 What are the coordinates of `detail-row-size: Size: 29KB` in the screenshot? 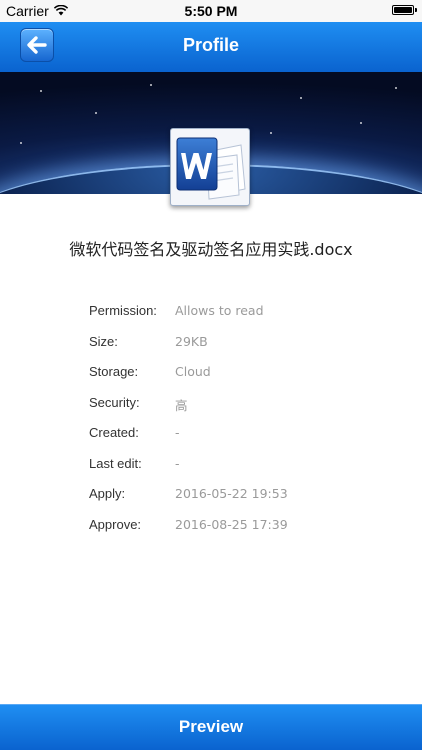 It's located at (239, 349).